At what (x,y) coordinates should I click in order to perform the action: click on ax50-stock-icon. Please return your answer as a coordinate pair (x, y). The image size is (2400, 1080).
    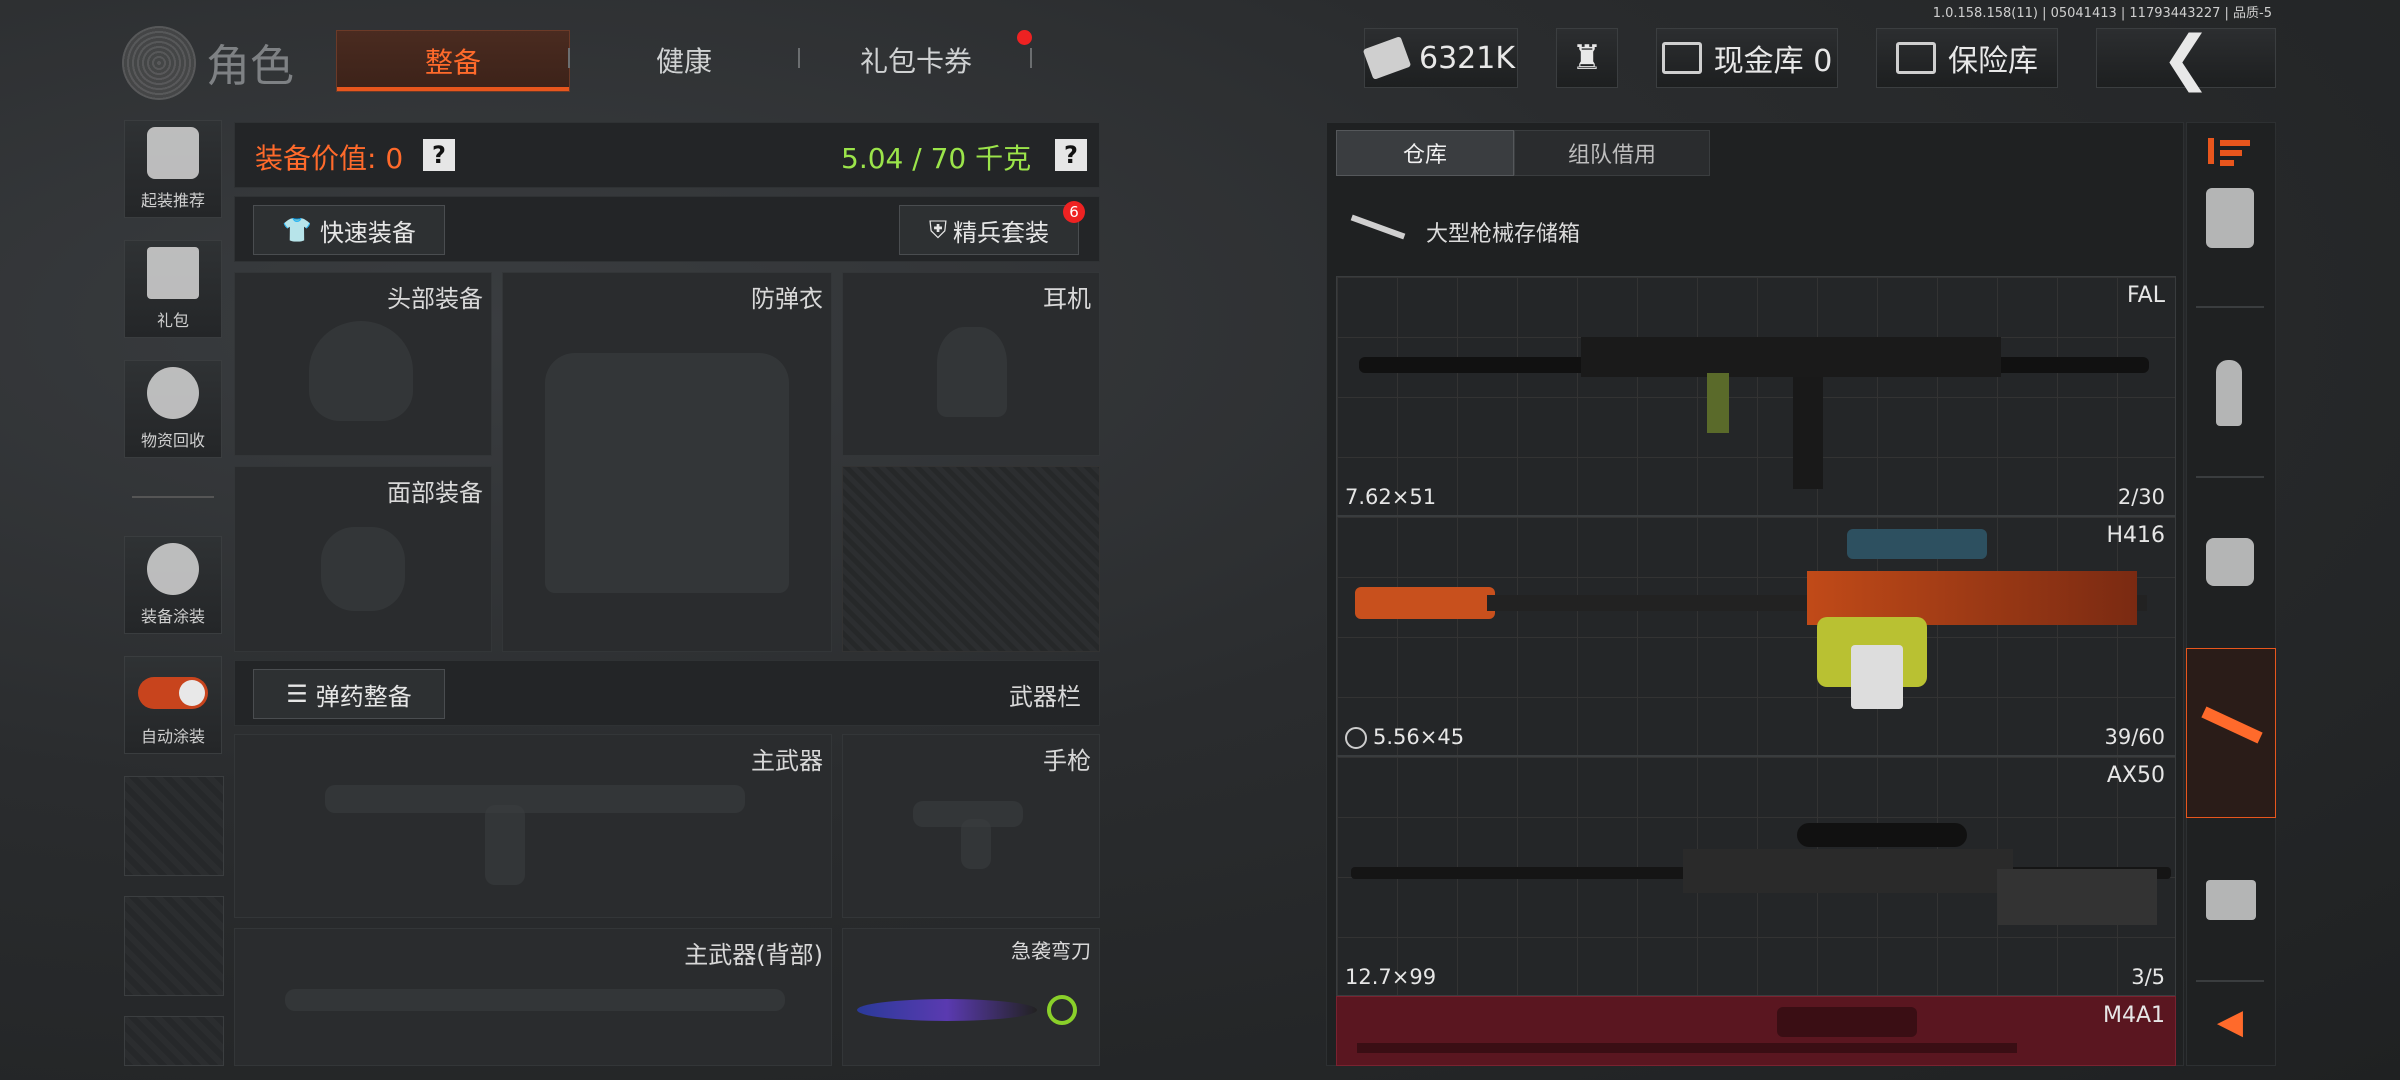
    Looking at the image, I should click on (2077, 897).